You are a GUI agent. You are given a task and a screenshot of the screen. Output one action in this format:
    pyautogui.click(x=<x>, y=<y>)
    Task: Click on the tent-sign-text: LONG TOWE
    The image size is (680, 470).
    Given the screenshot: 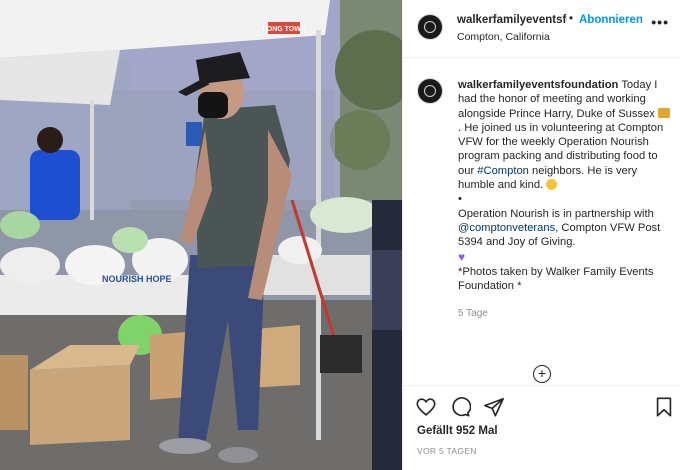 What is the action you would take?
    pyautogui.click(x=283, y=29)
    